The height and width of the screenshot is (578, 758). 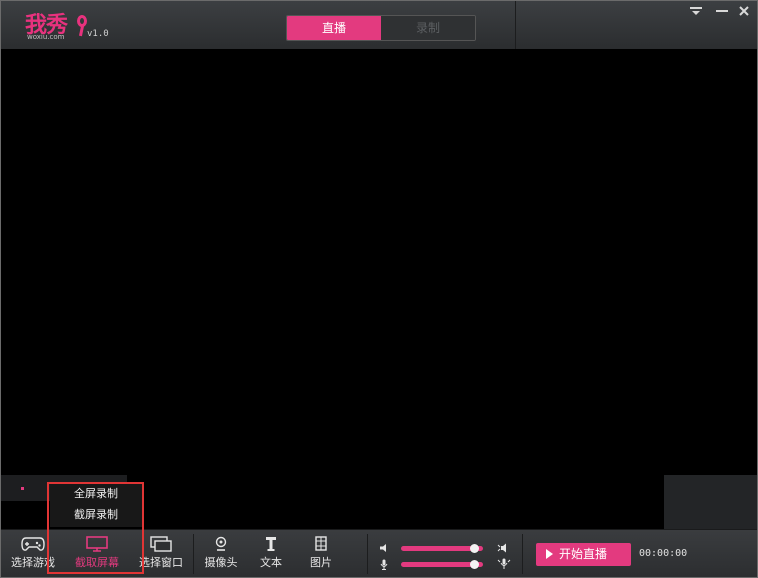 I want to click on speaker-volume-knob, so click(x=474, y=548).